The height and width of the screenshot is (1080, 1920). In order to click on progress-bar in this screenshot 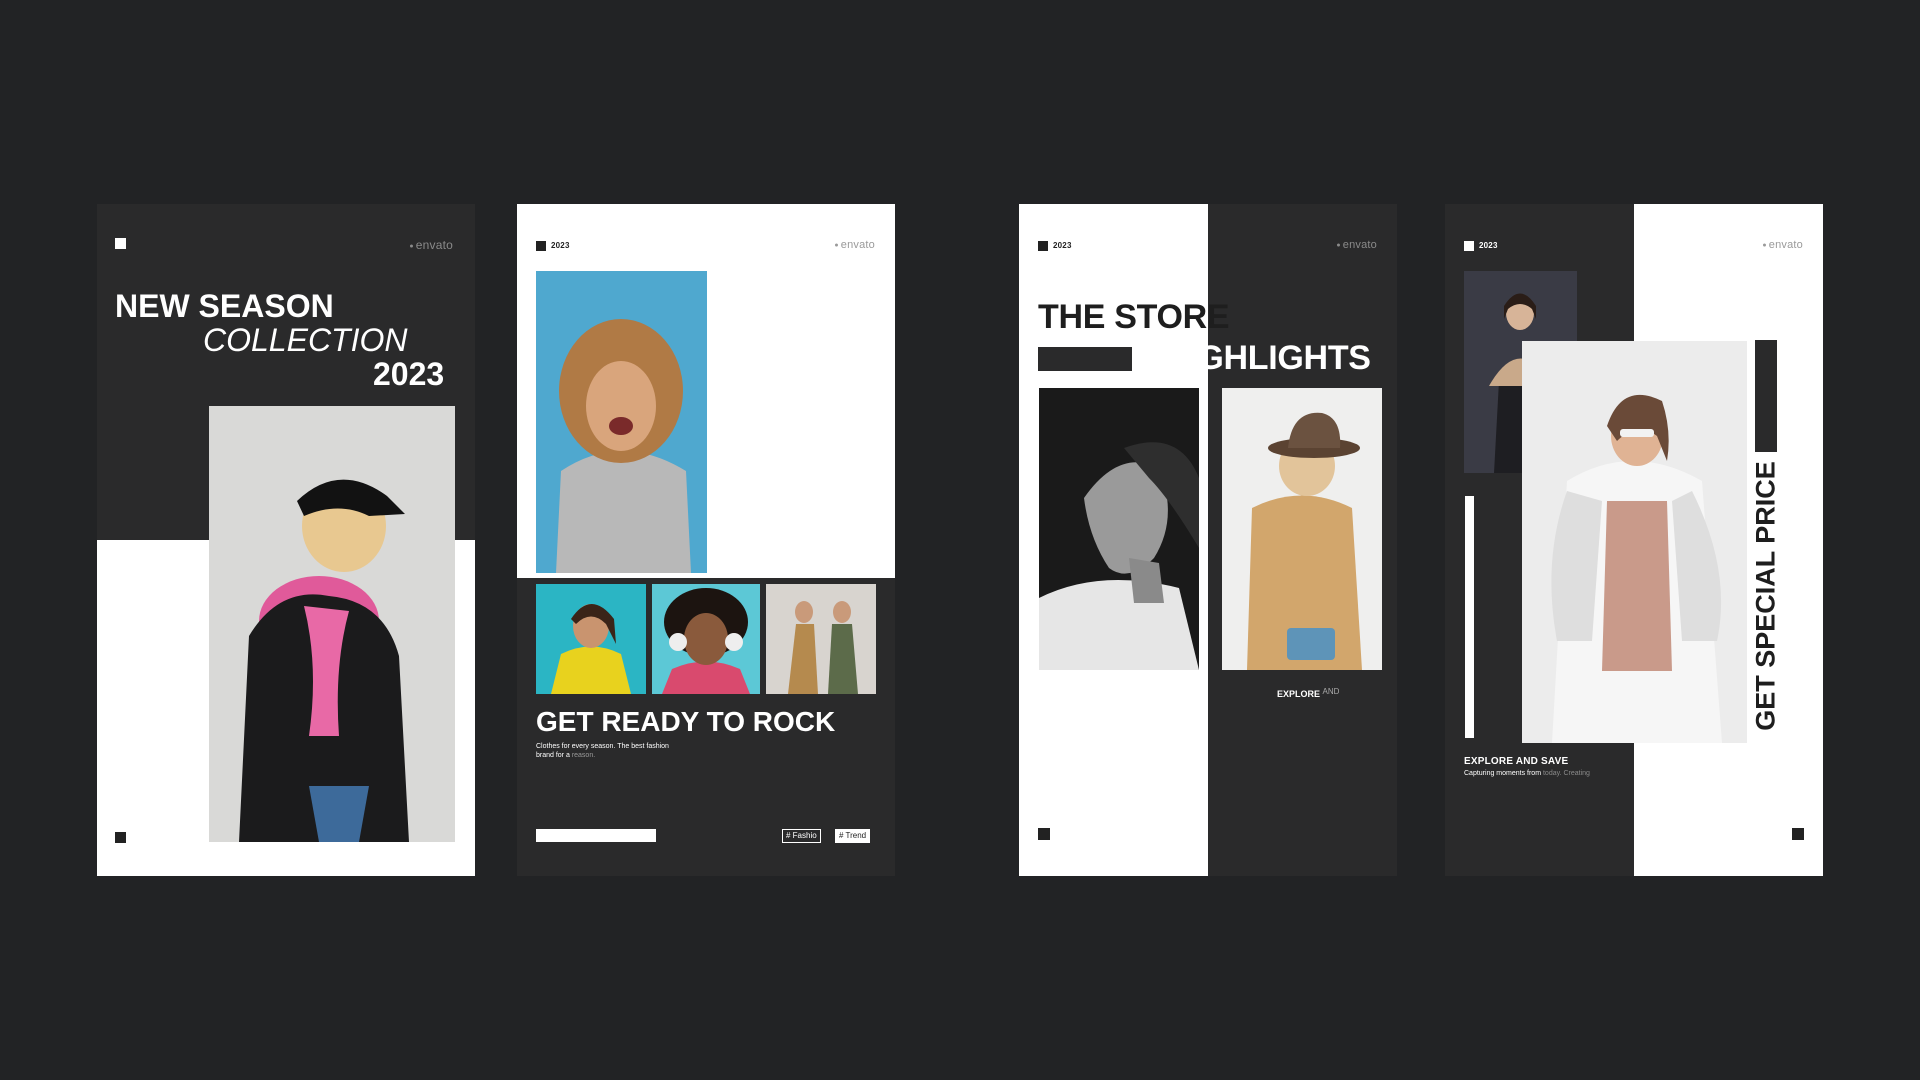, I will do `click(596, 835)`.